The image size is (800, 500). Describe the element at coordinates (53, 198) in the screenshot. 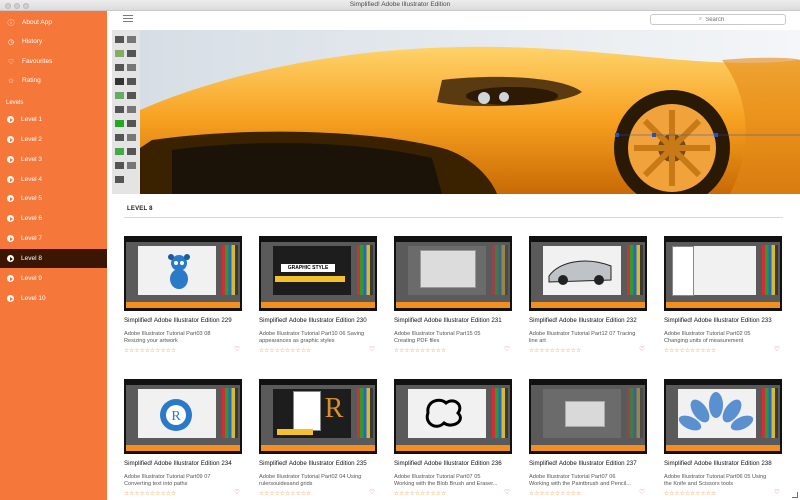

I see `sidebar-item-level-5: Level 5` at that location.